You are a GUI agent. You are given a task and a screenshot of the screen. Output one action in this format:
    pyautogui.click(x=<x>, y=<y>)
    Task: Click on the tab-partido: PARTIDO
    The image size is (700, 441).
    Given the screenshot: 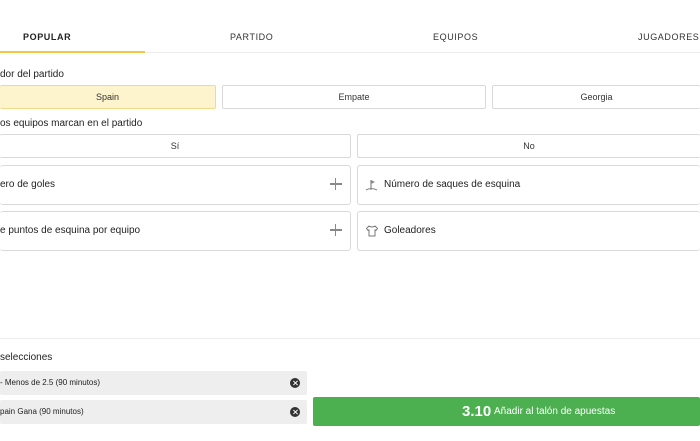 What is the action you would take?
    pyautogui.click(x=251, y=26)
    